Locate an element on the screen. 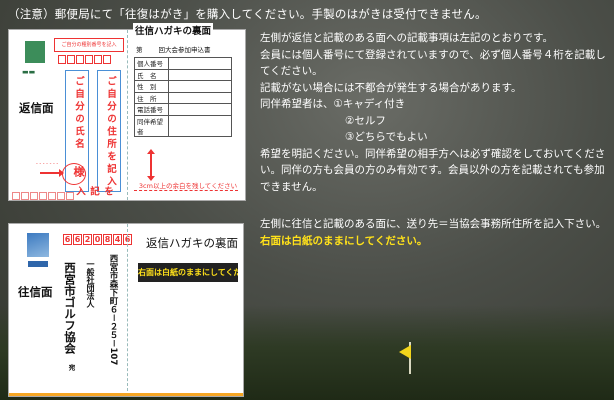 The image size is (614, 400). destination-org-type: 一般社団法人 is located at coordinates (90, 284).